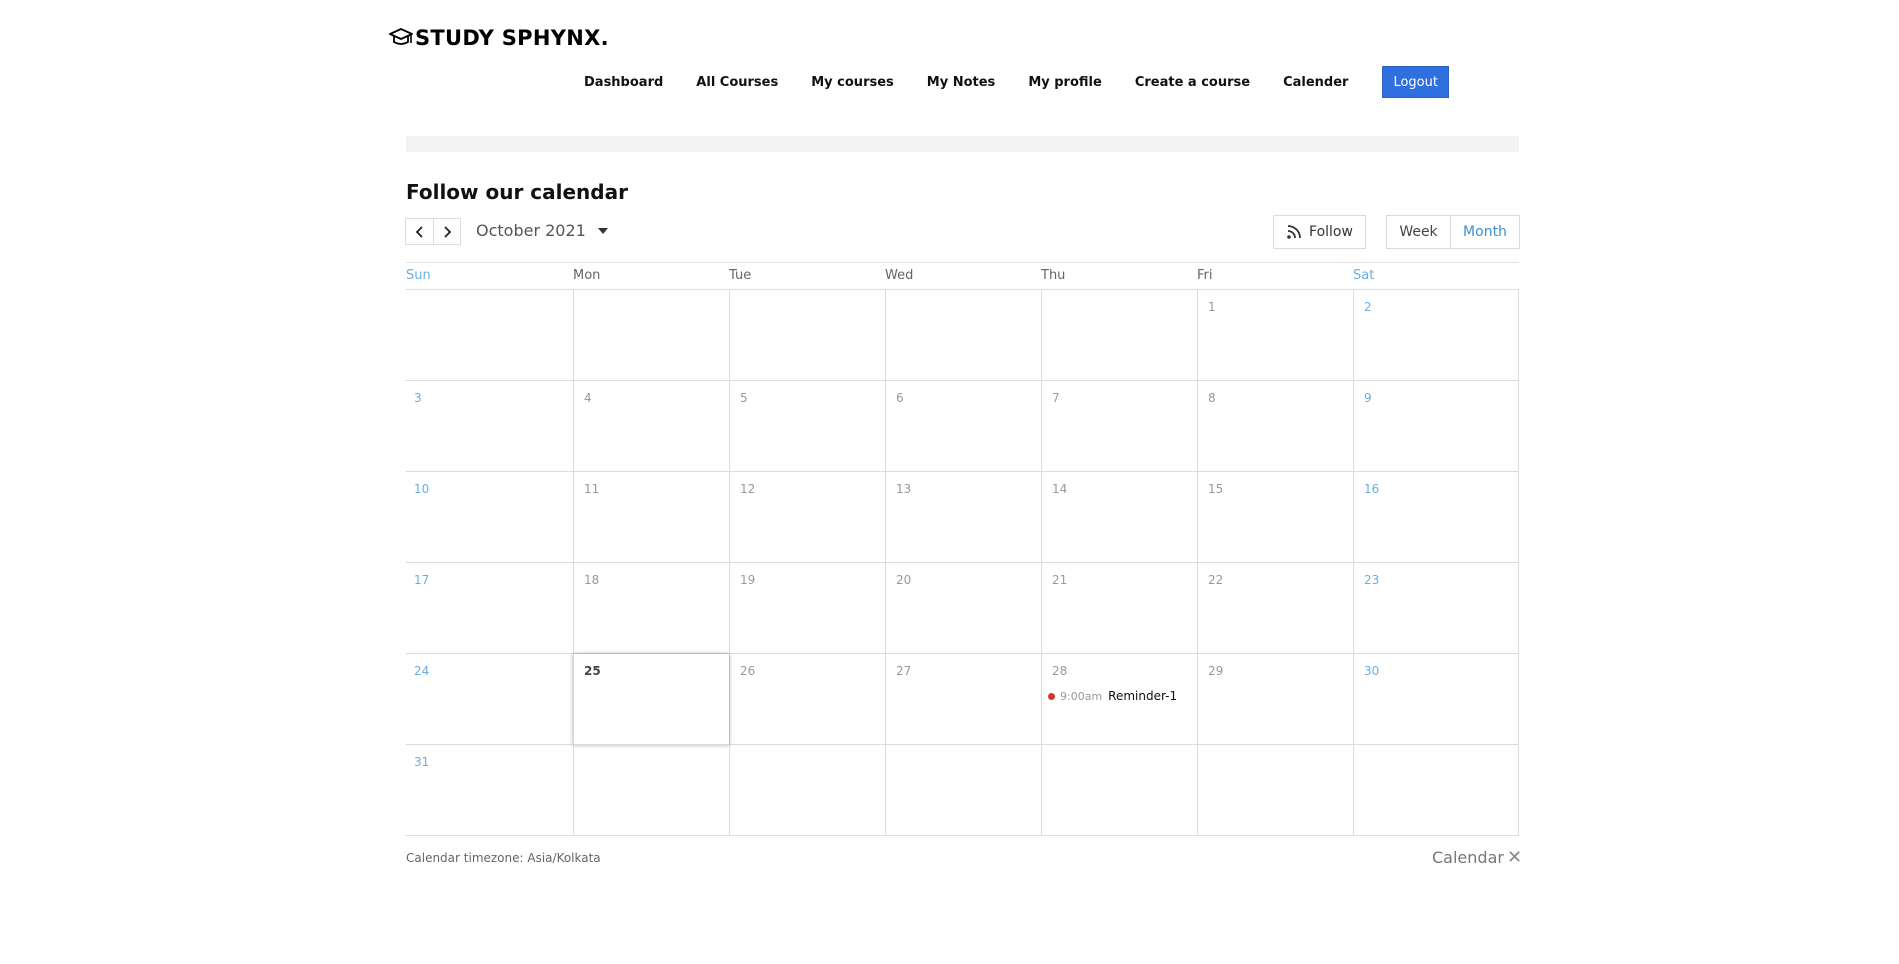 The height and width of the screenshot is (964, 1899). What do you see at coordinates (963, 699) in the screenshot?
I see `day-cell-27: 27` at bounding box center [963, 699].